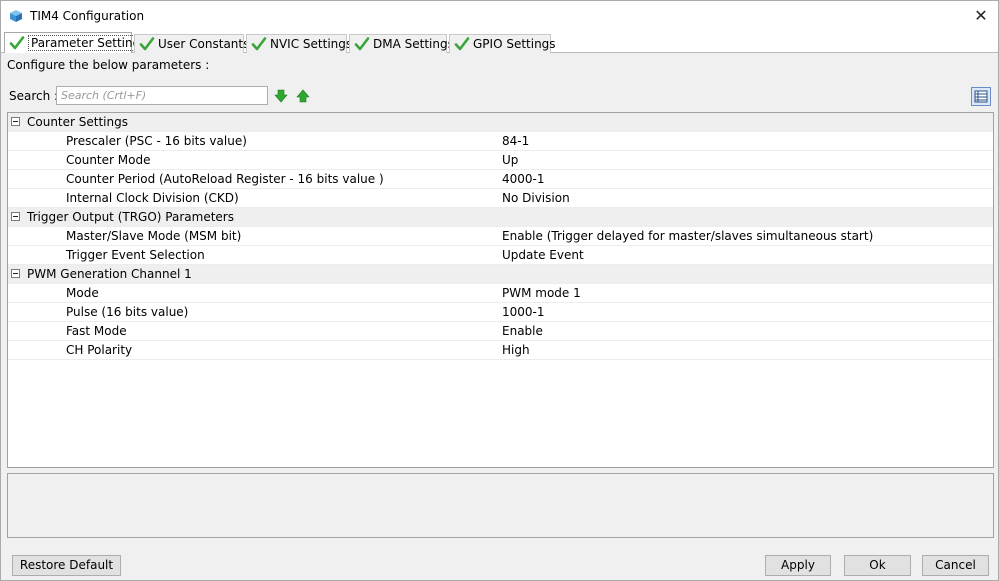 Image resolution: width=999 pixels, height=581 pixels. What do you see at coordinates (156, 141) in the screenshot?
I see `param-name: Prescaler (PSC - 16 bits value)` at bounding box center [156, 141].